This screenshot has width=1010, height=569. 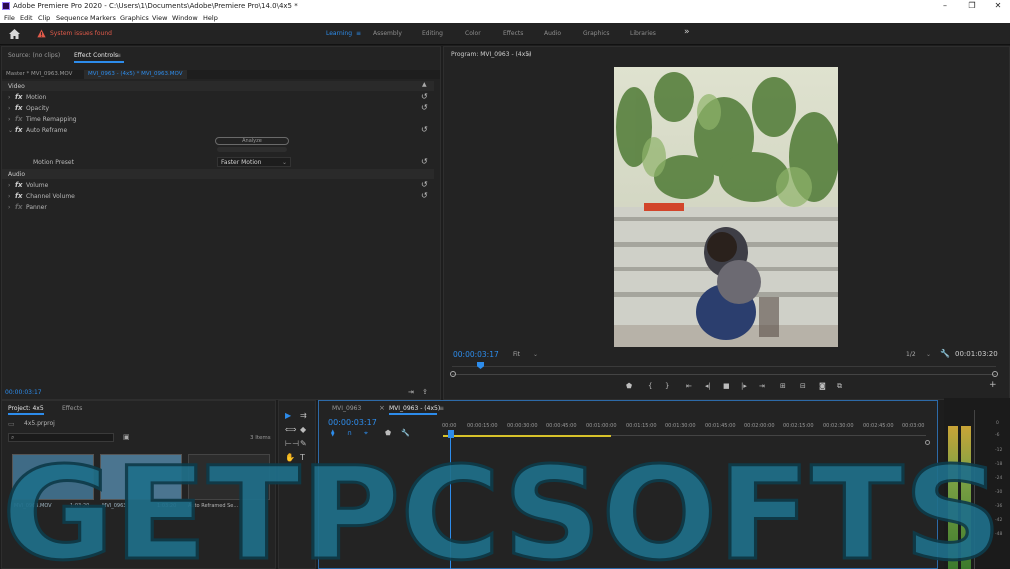 What do you see at coordinates (134, 18) in the screenshot?
I see `menu-graphics: Graphics` at bounding box center [134, 18].